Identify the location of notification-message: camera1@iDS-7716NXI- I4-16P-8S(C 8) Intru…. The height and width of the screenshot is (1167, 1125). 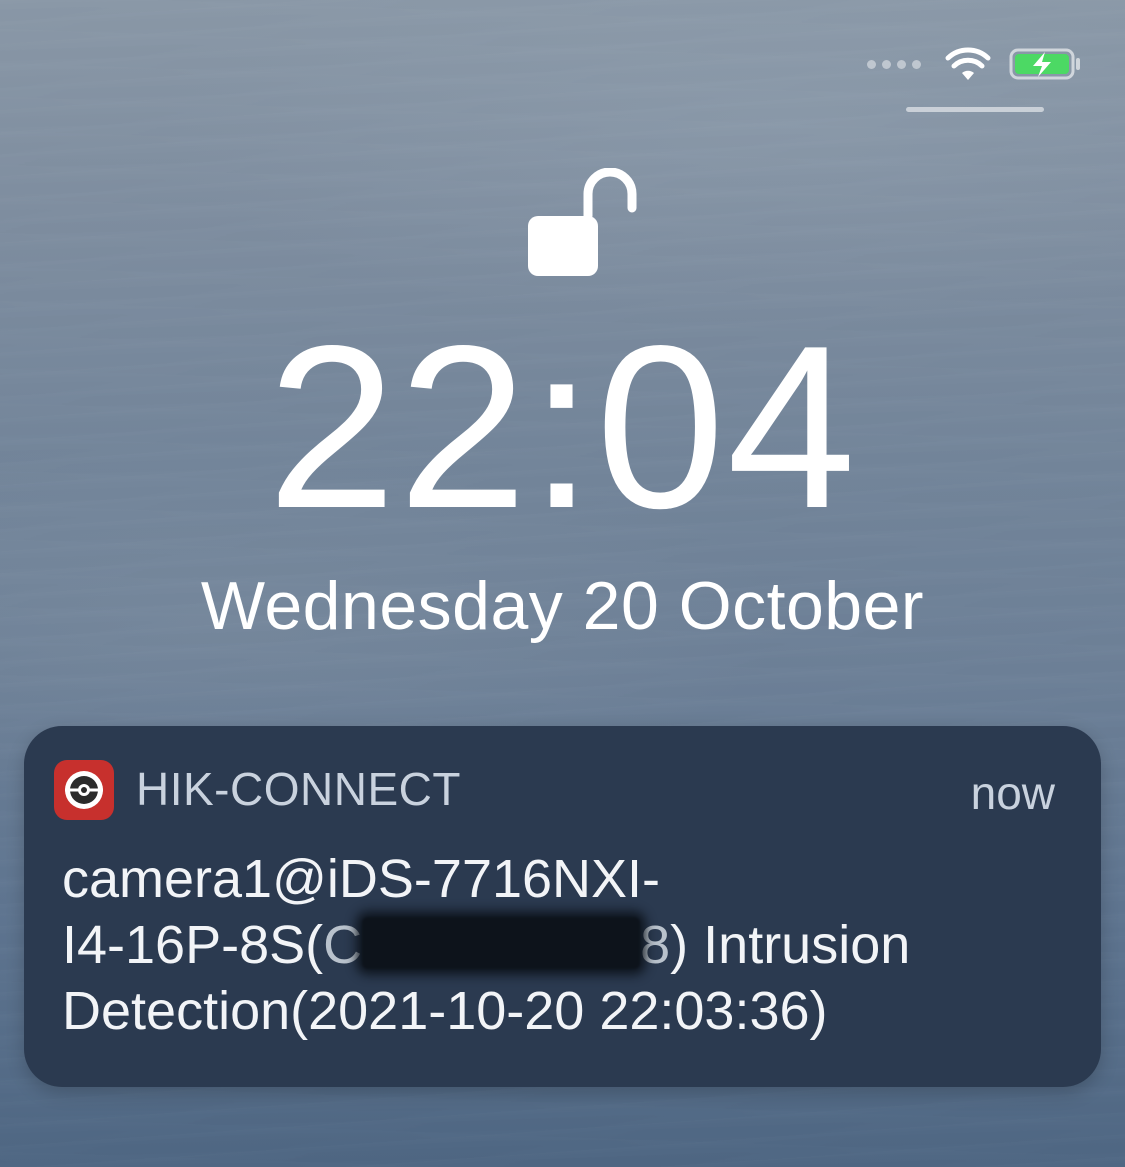
(542, 945).